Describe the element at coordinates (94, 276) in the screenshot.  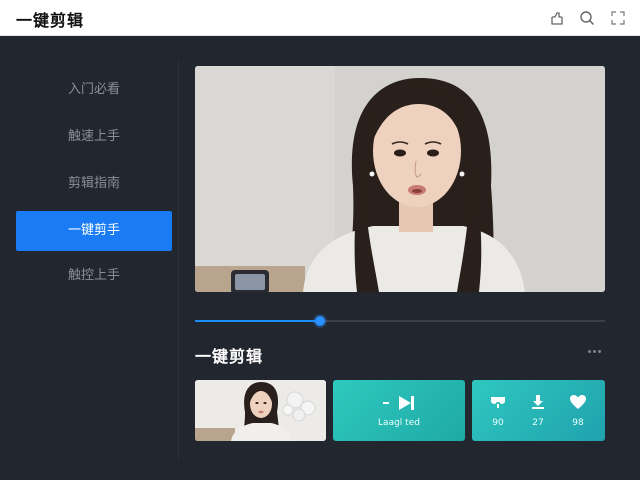
I see `sidebar-item-5: 触控上手` at that location.